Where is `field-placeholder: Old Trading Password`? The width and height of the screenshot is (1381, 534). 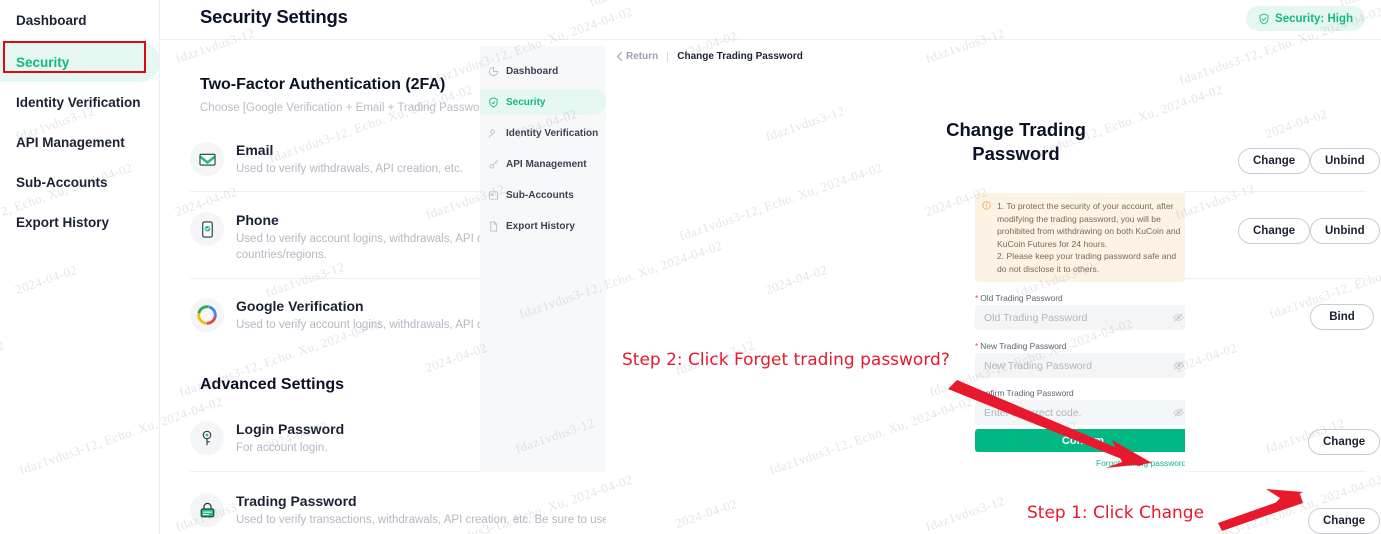
field-placeholder: Old Trading Password is located at coordinates (1036, 317).